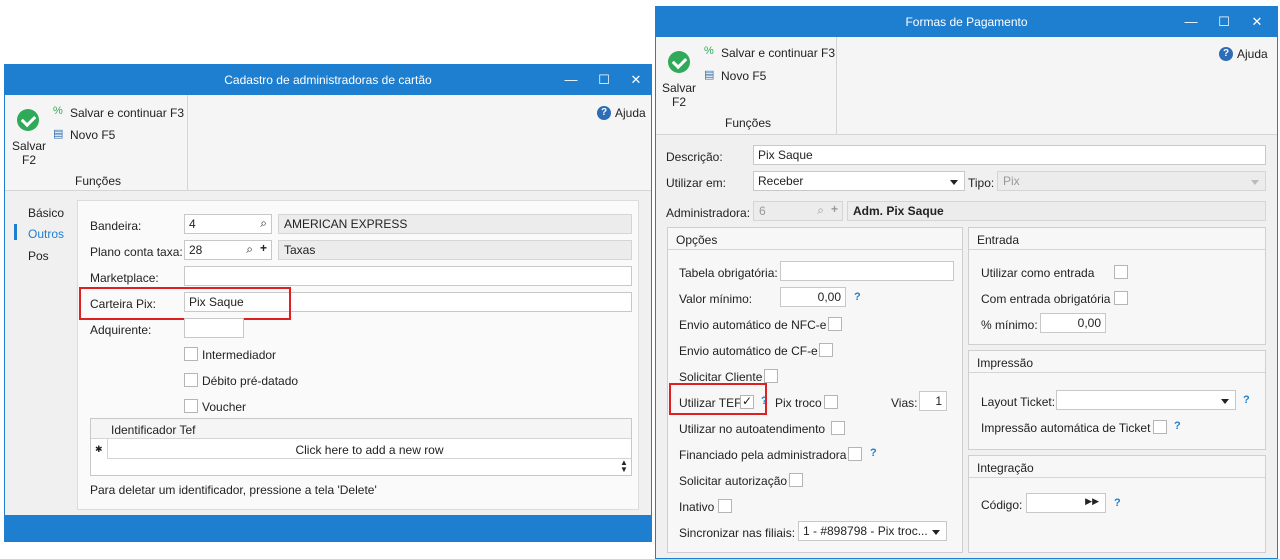 This screenshot has height=559, width=1280. I want to click on financiado-checkbox, so click(855, 454).